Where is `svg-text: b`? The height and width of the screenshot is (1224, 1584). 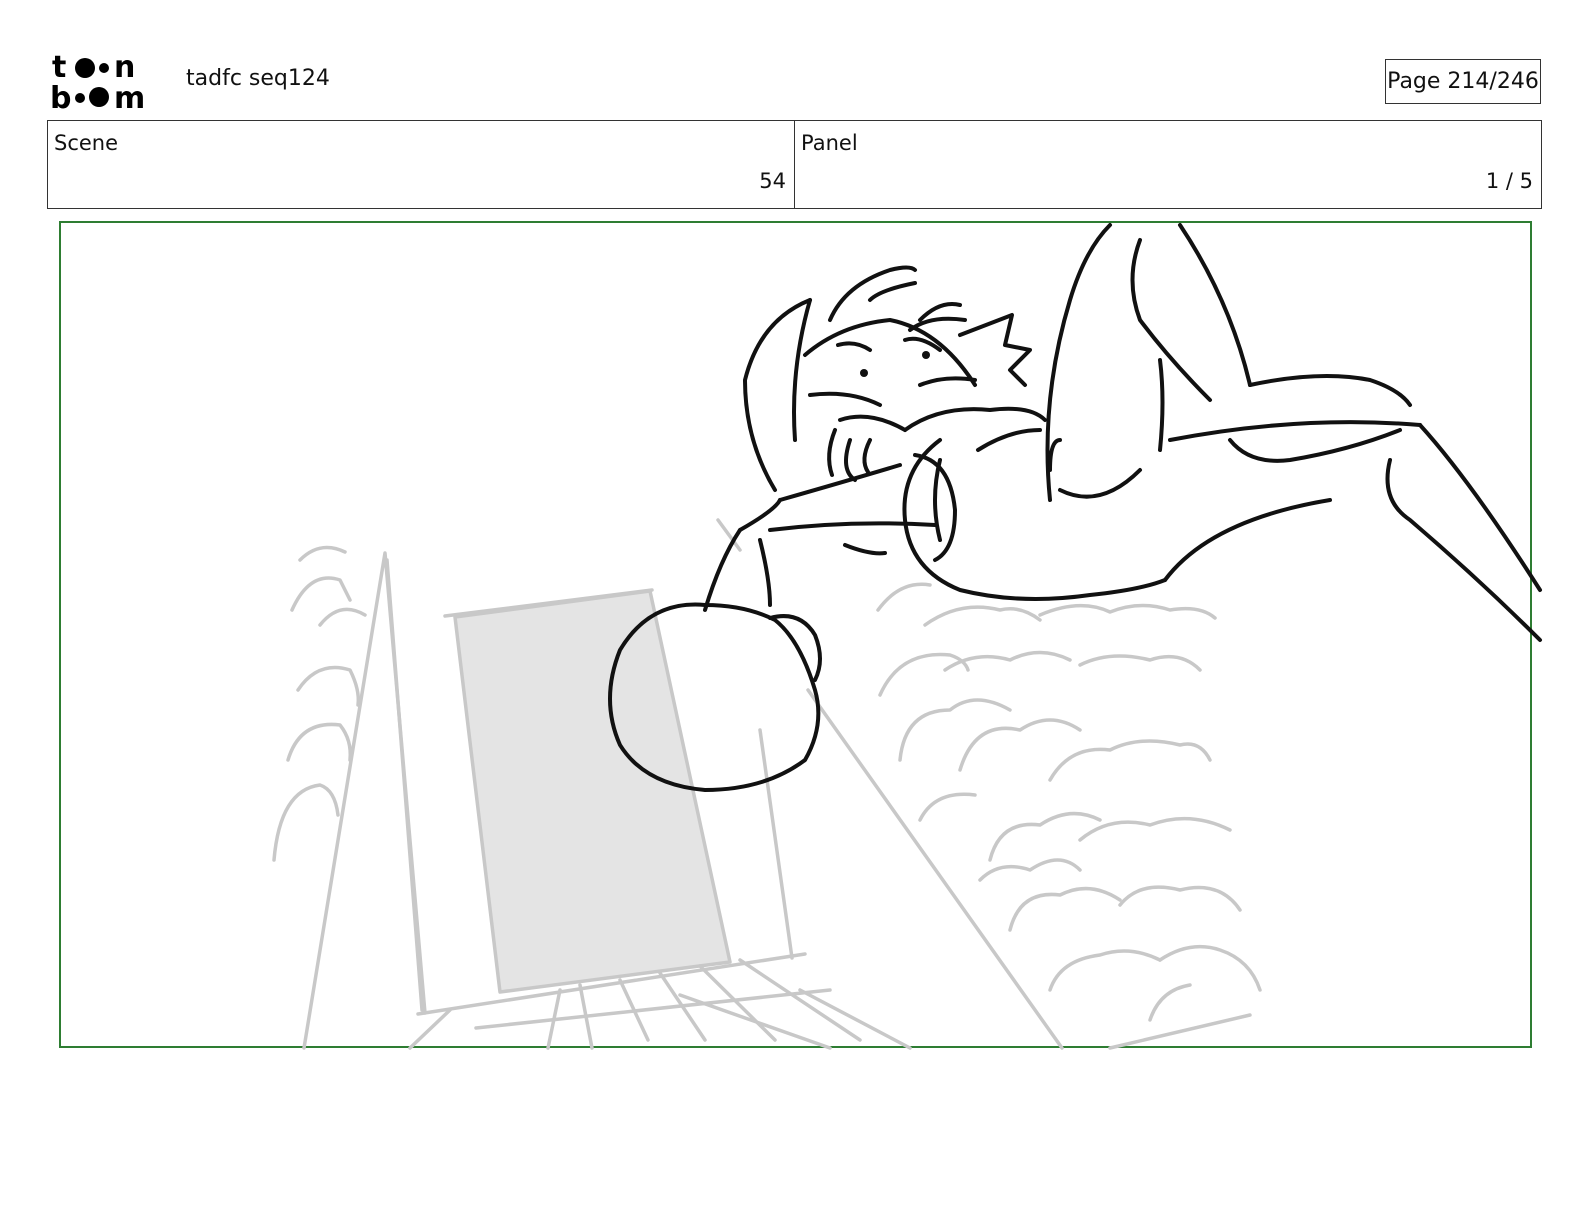 svg-text: b is located at coordinates (60, 96).